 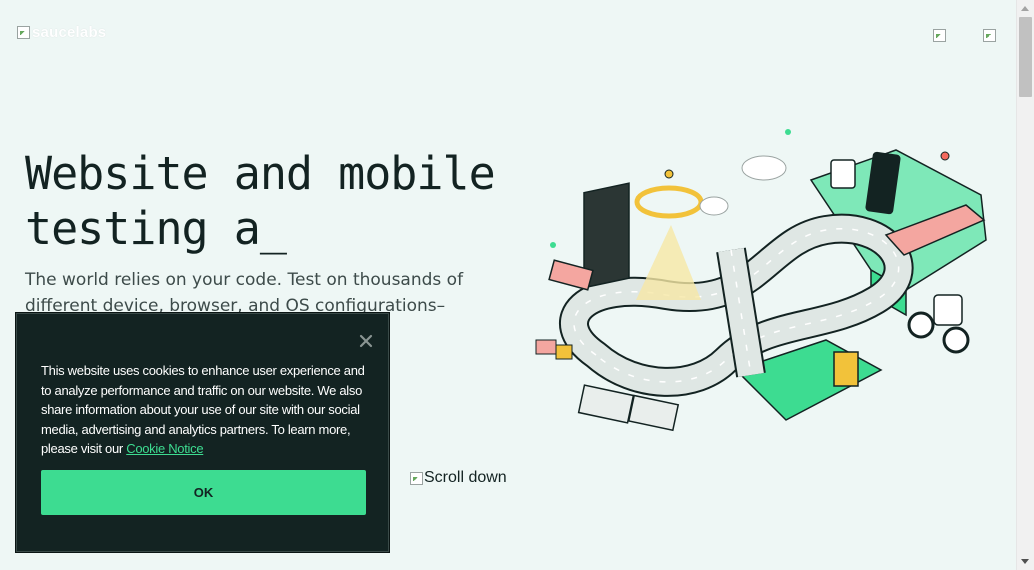 What do you see at coordinates (989, 35) in the screenshot?
I see `menu-icon` at bounding box center [989, 35].